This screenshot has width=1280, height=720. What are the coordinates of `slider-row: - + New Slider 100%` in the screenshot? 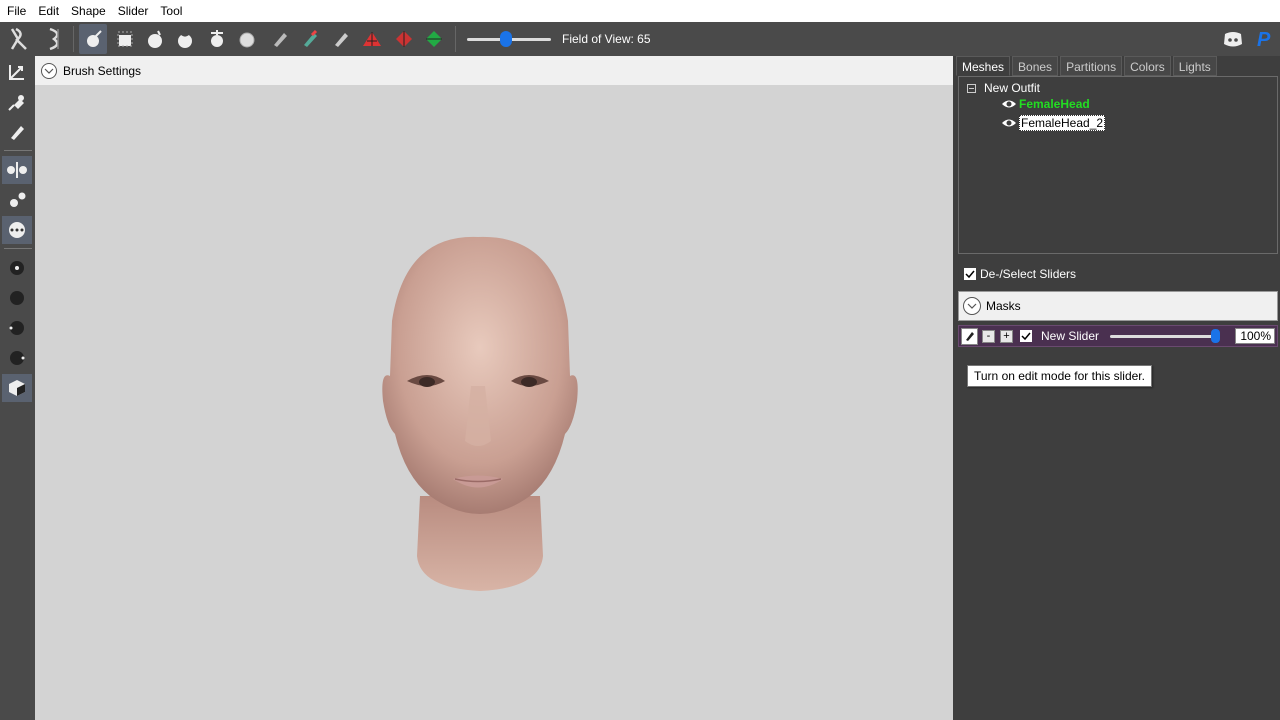 It's located at (1118, 336).